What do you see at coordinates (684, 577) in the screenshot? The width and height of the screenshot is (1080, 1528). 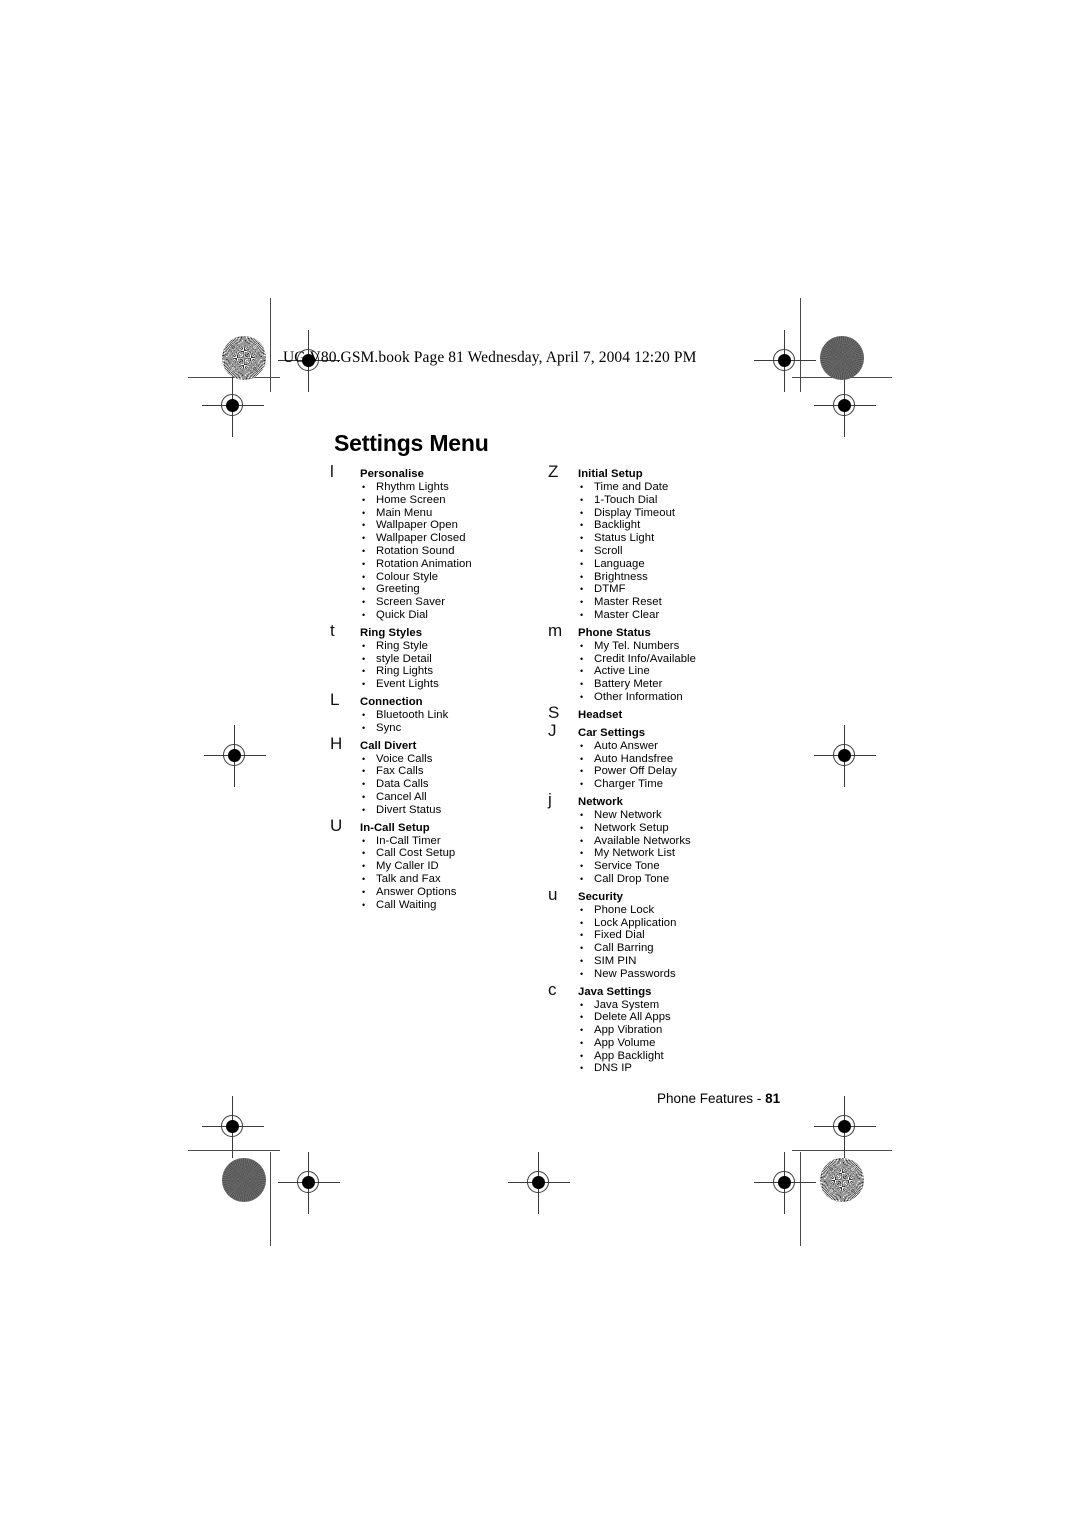 I see `menu-sub-item: • Brightness` at bounding box center [684, 577].